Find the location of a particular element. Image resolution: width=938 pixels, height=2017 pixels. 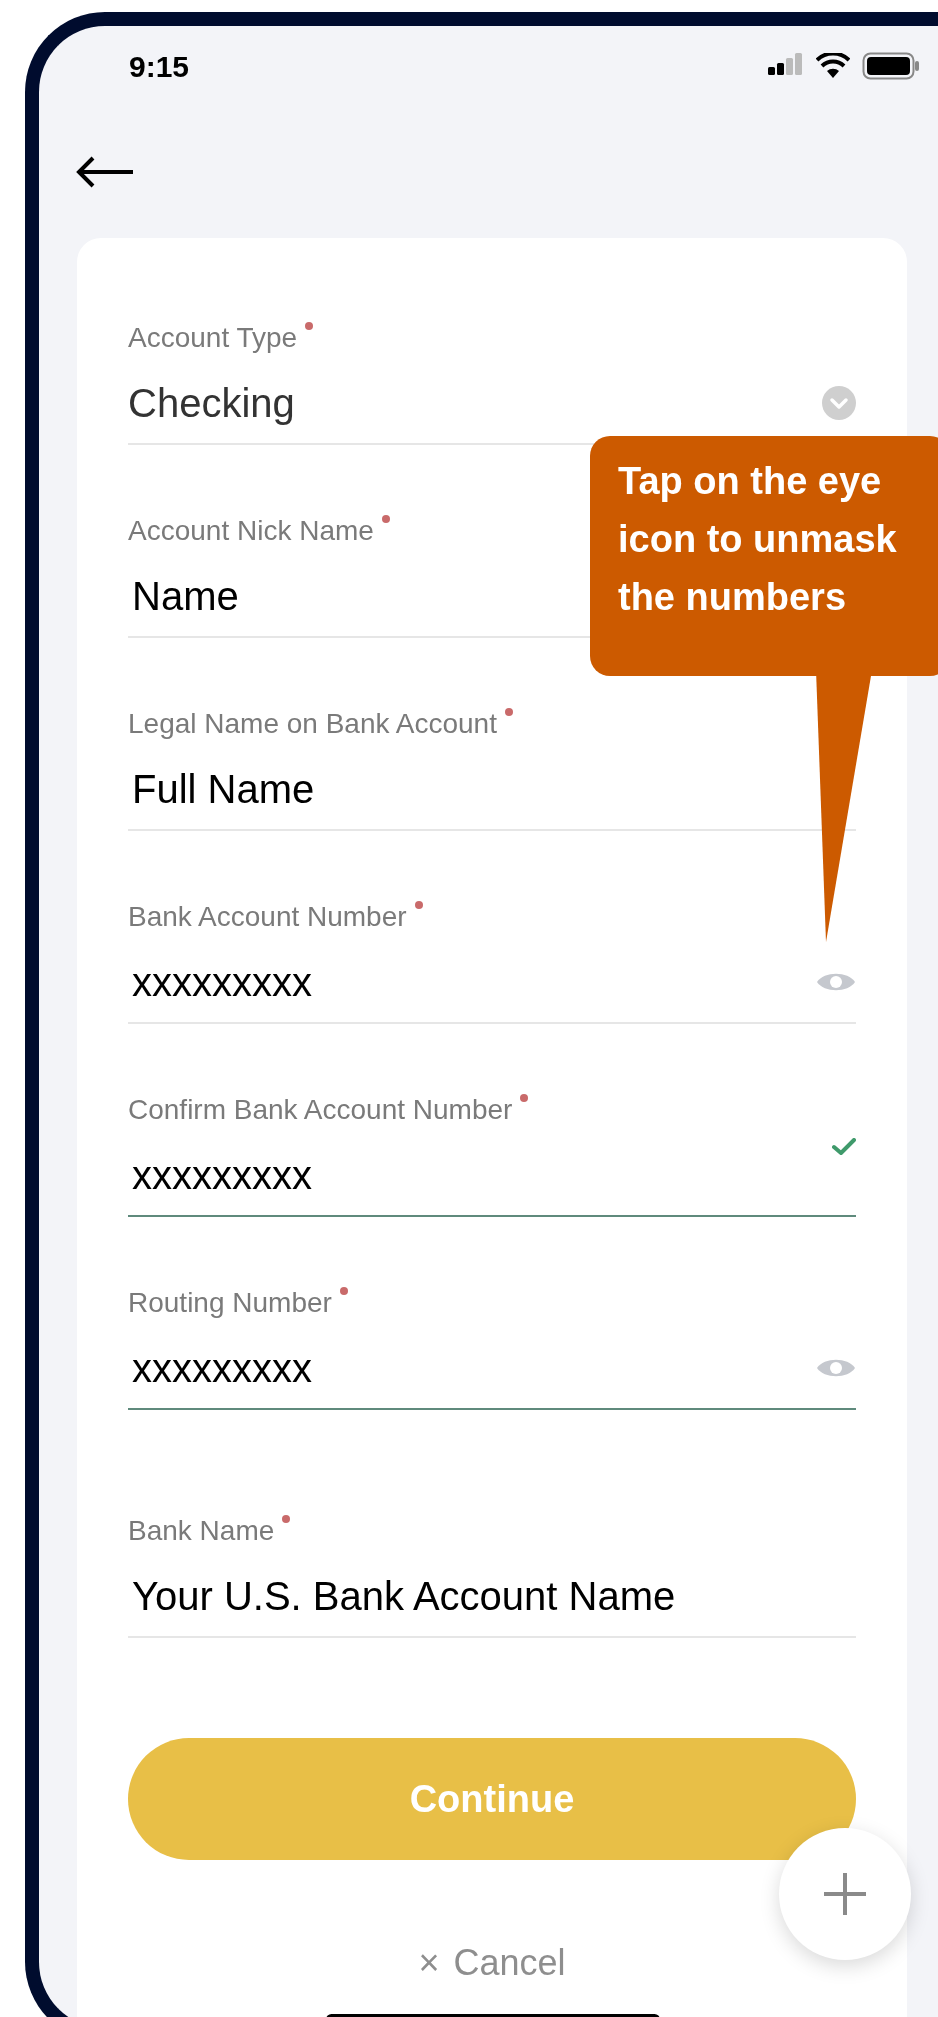

field-label: Bank Name is located at coordinates (201, 1531).